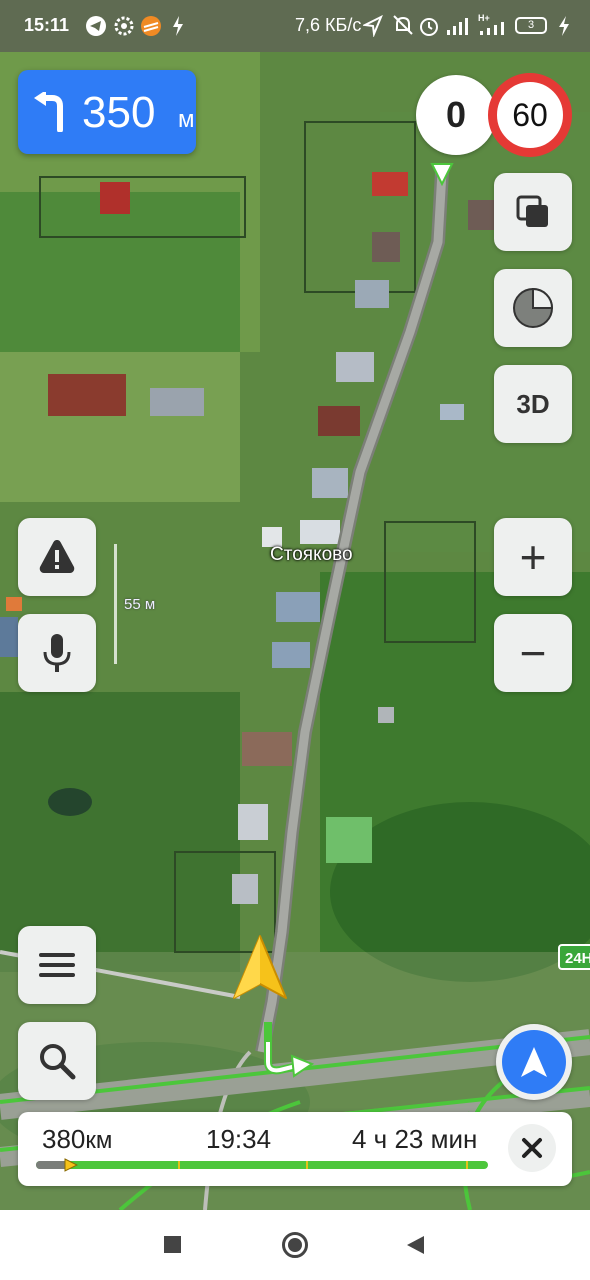  What do you see at coordinates (186, 119) in the screenshot?
I see `maneuver-unit: м` at bounding box center [186, 119].